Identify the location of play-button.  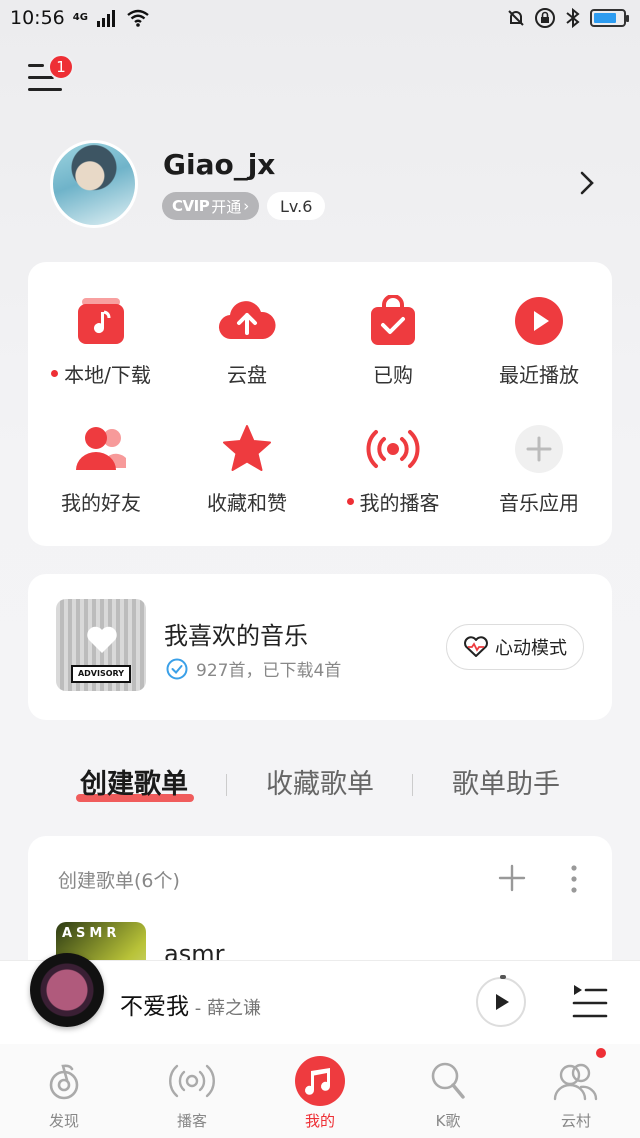
(501, 1001).